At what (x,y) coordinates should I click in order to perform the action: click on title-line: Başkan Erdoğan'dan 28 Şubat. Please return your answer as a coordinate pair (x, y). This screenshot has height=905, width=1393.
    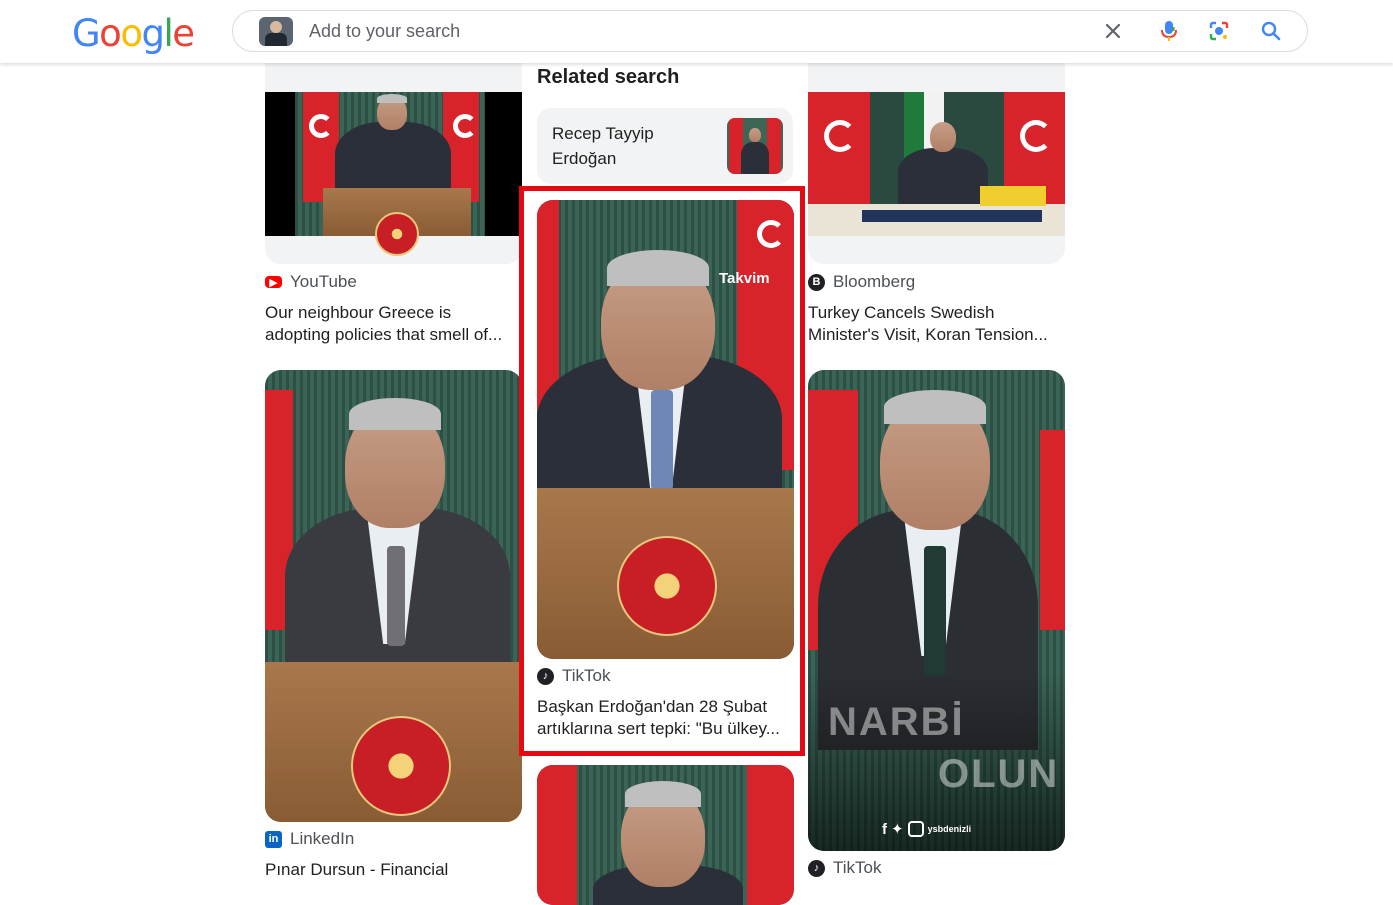
    Looking at the image, I should click on (652, 706).